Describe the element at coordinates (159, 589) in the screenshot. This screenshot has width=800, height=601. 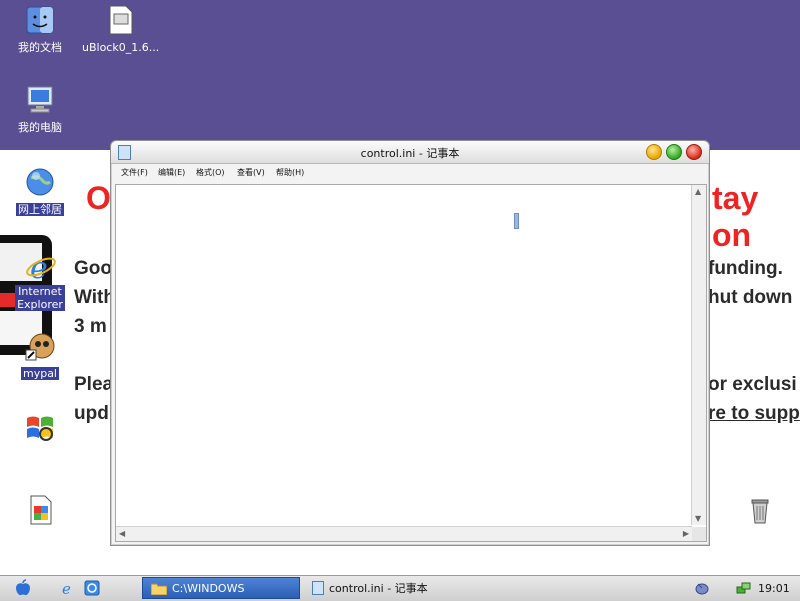
I see `folder-icon` at that location.